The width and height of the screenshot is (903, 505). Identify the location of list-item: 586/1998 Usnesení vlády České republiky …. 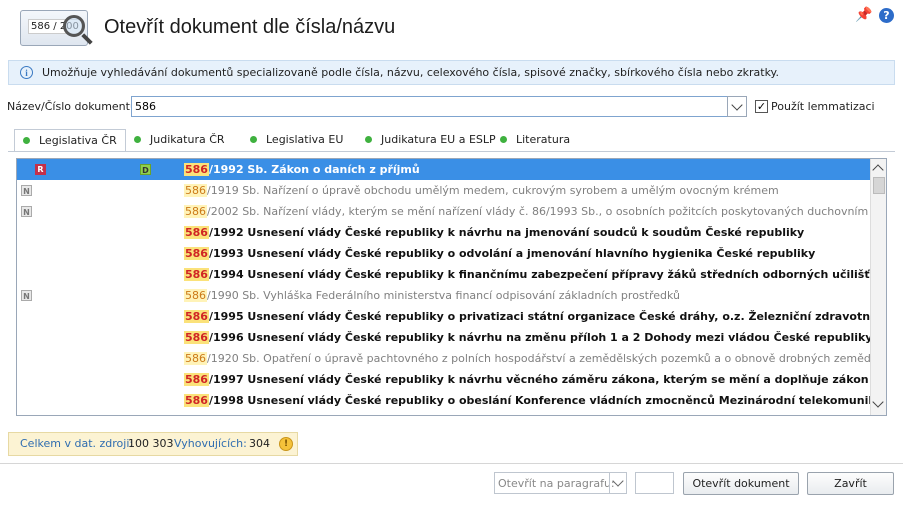
(443, 400).